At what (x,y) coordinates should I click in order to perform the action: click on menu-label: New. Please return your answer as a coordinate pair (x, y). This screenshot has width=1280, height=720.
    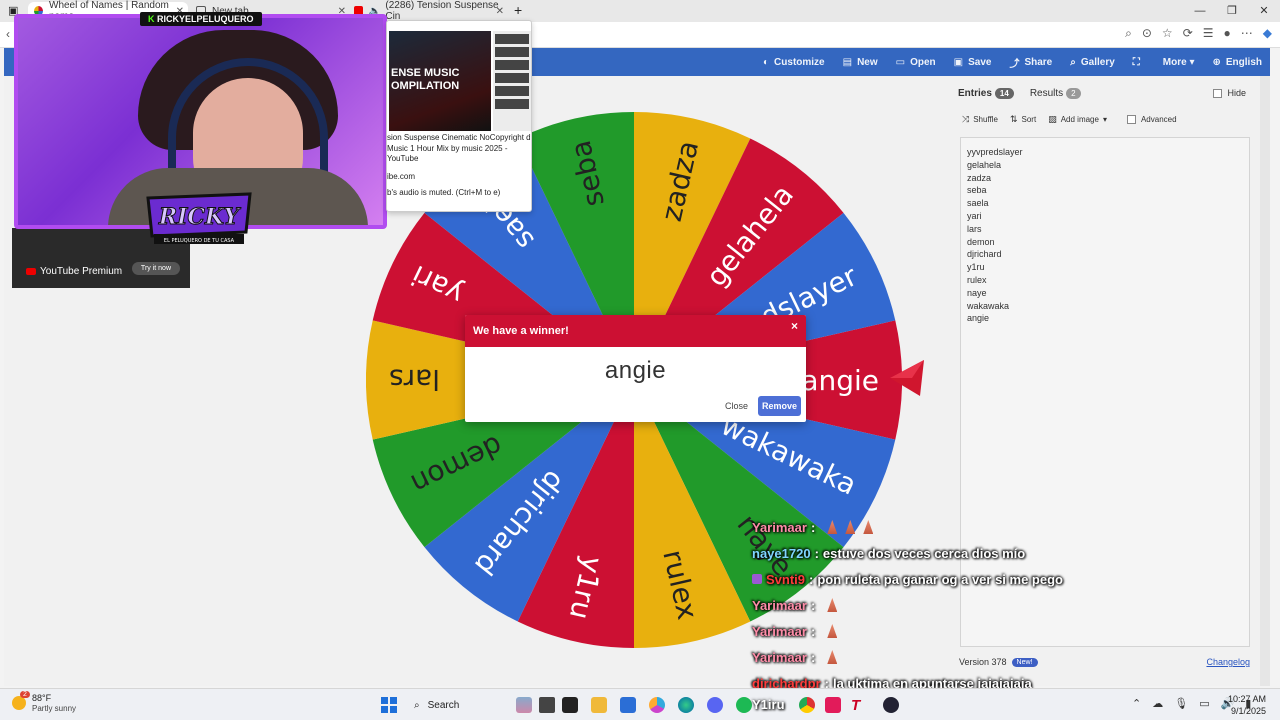
    Looking at the image, I should click on (867, 62).